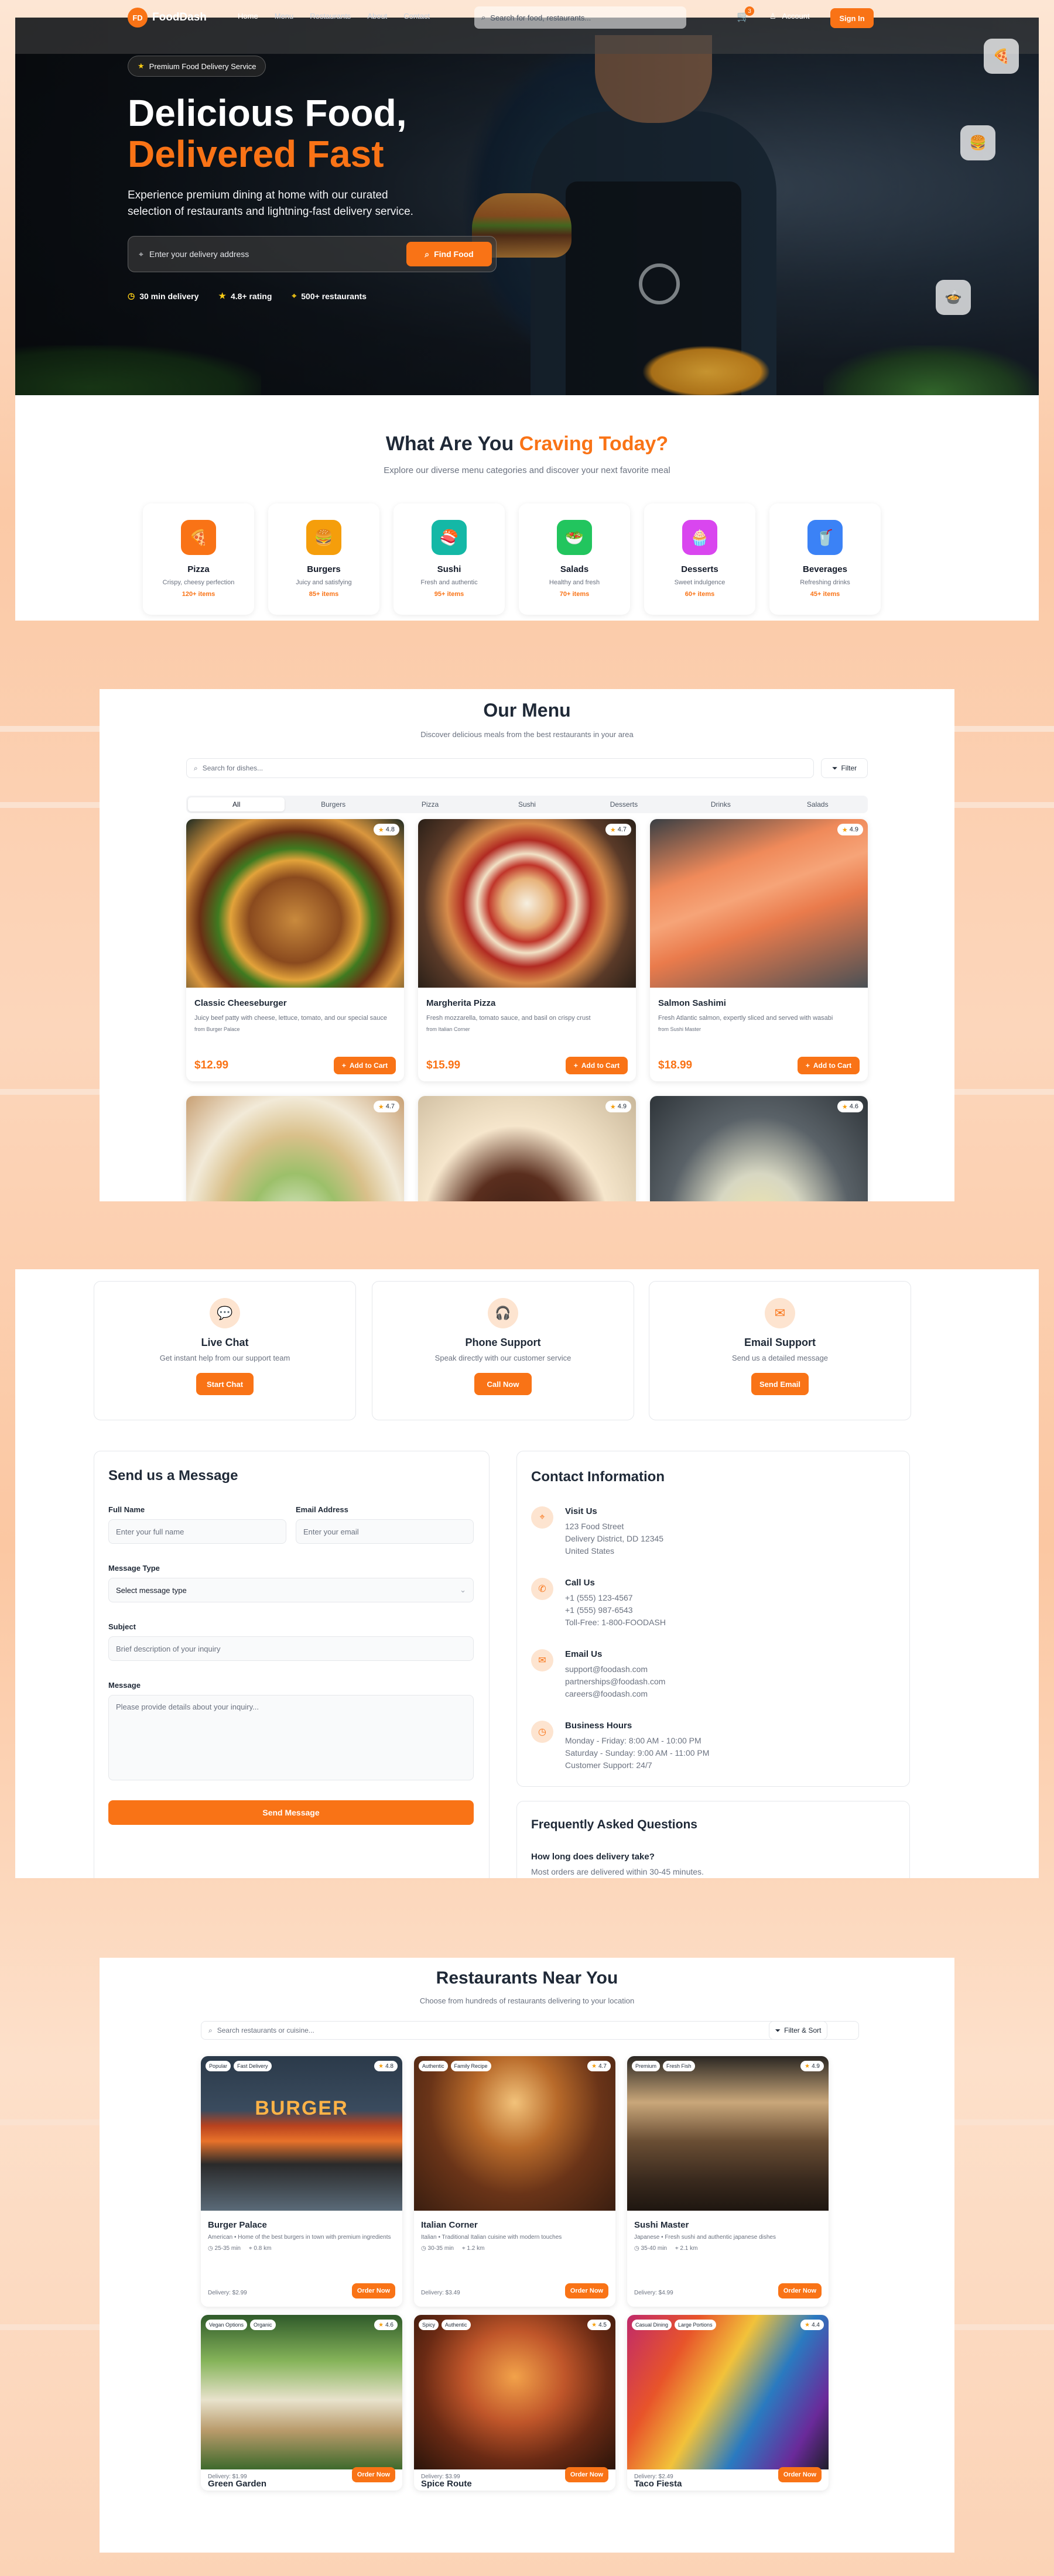  I want to click on restaurants-title: Restaurants Near You, so click(527, 1978).